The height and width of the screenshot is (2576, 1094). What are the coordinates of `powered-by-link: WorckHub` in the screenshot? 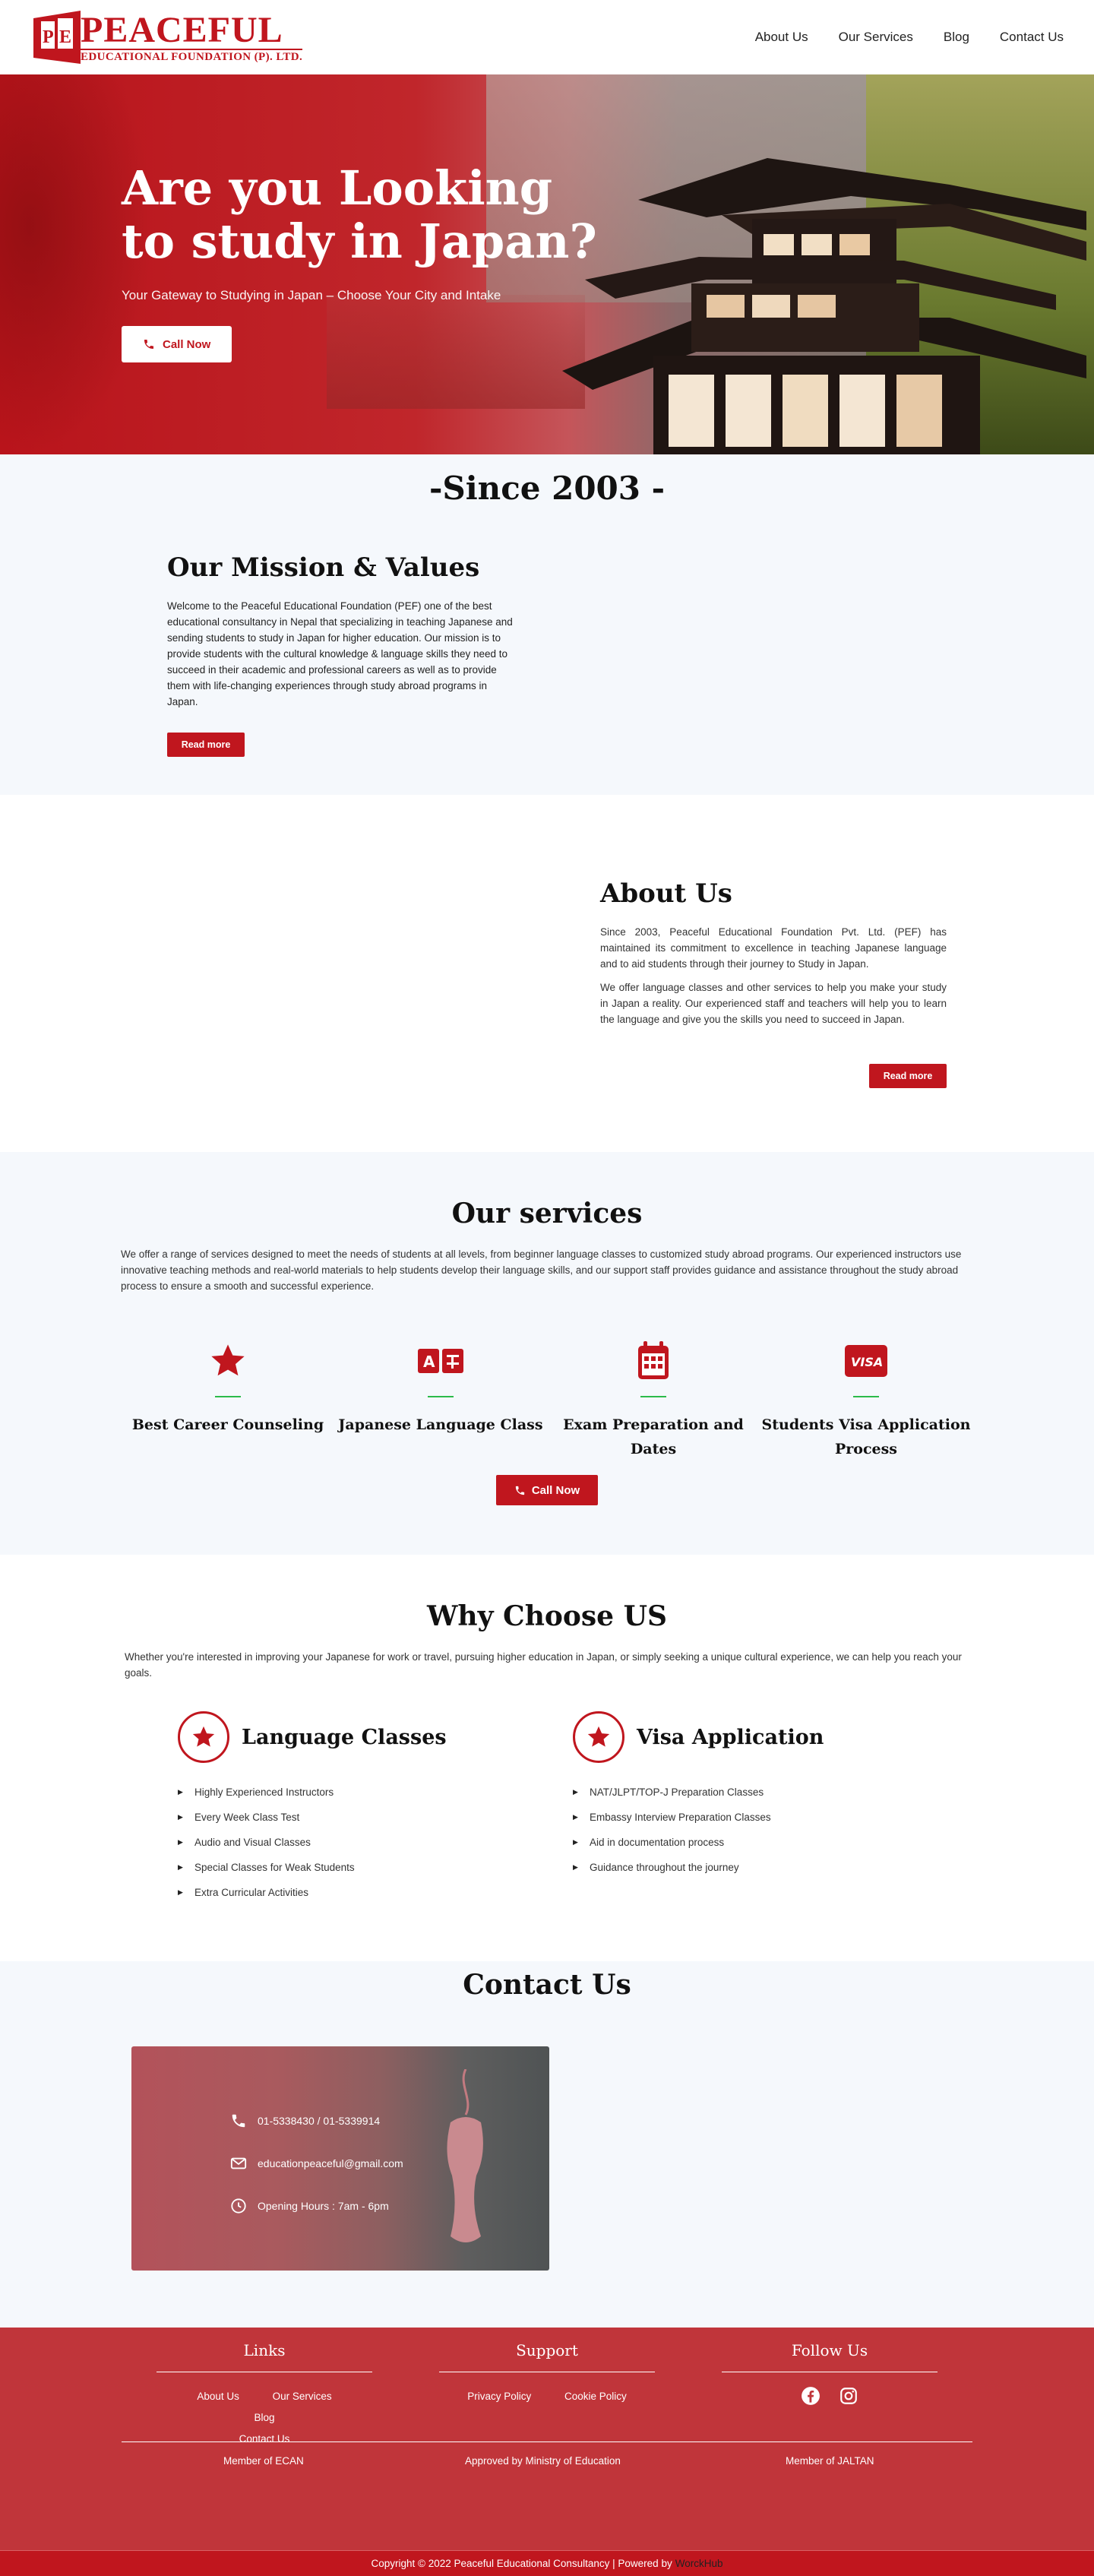 It's located at (699, 2563).